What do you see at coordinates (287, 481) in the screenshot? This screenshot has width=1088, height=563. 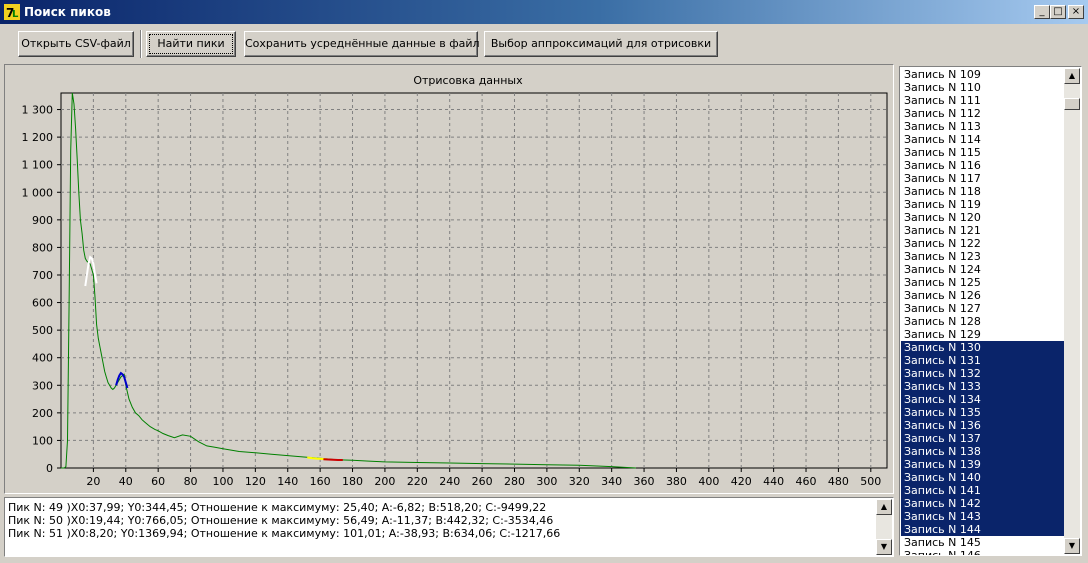 I see `x-tick-label: 140` at bounding box center [287, 481].